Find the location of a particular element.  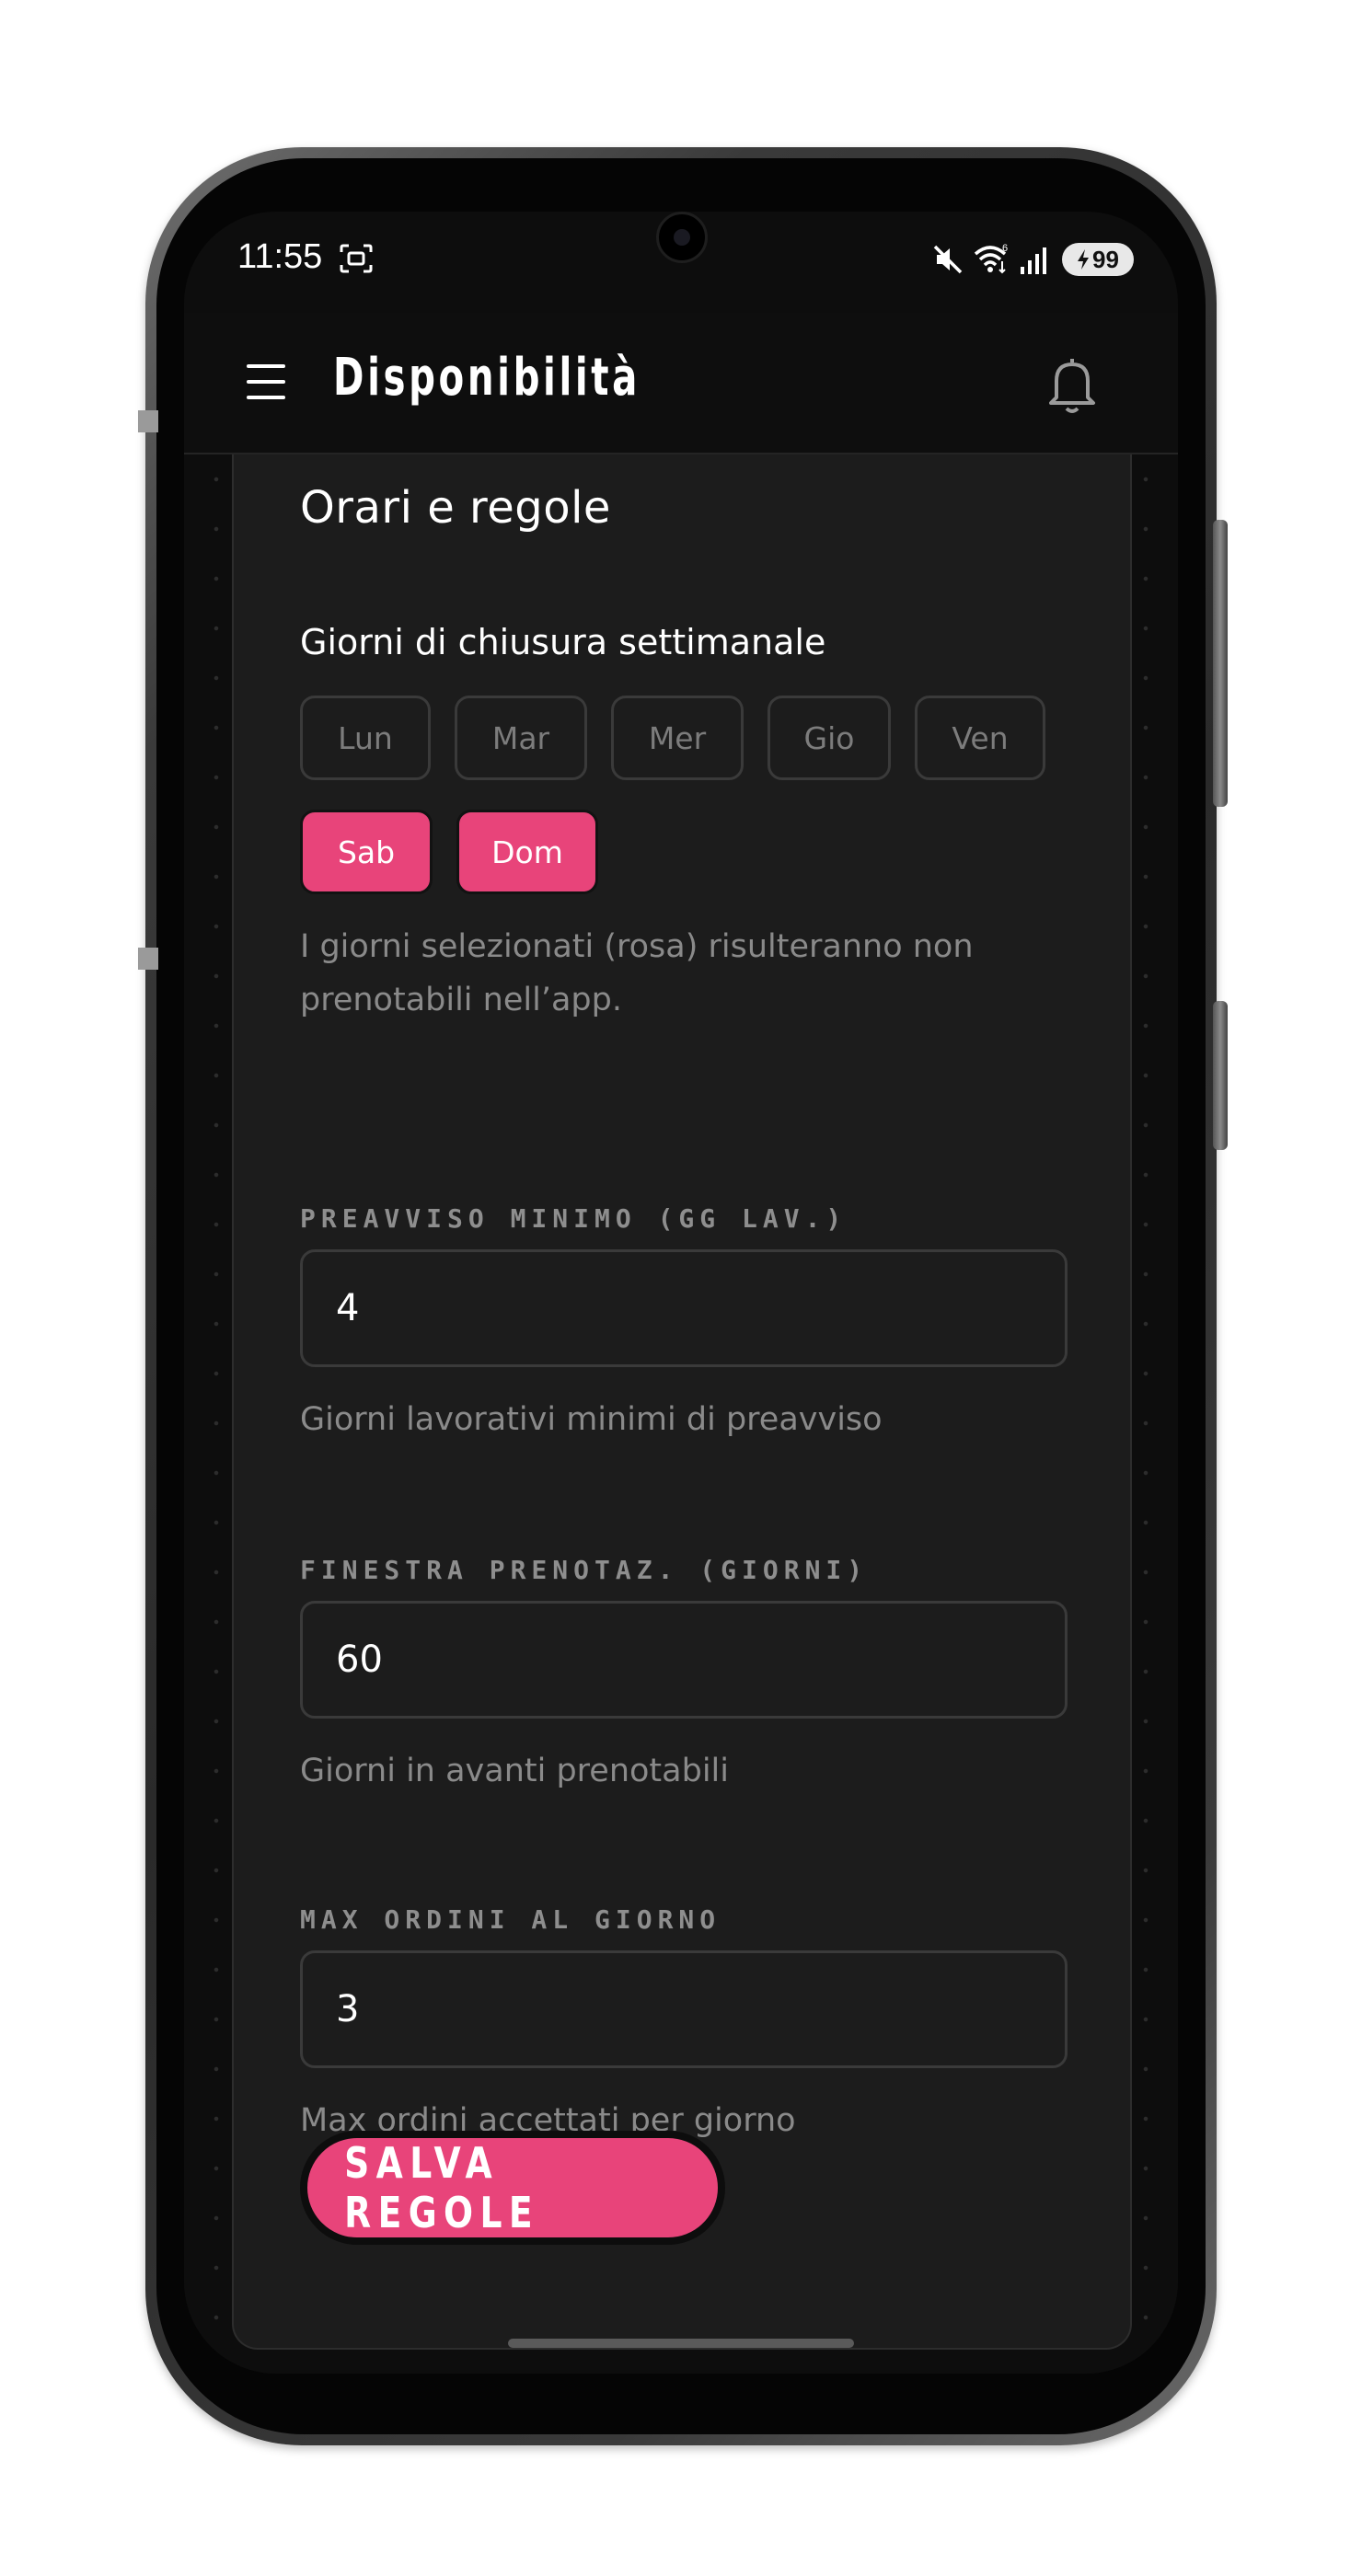

page-title: Disponibilità is located at coordinates (487, 378).